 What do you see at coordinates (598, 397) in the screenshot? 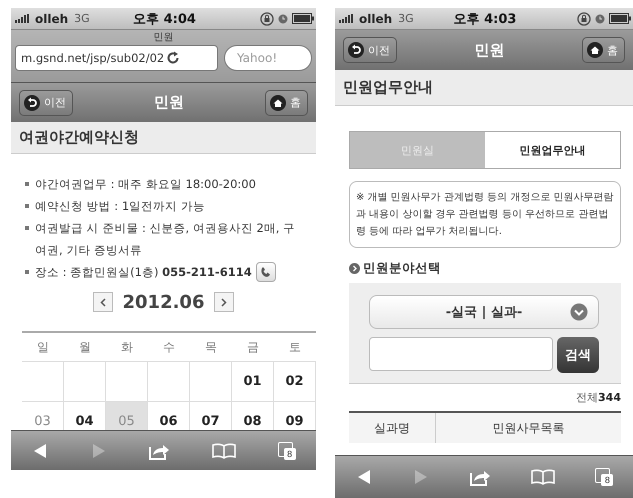
I see `total-count: 전체344` at bounding box center [598, 397].